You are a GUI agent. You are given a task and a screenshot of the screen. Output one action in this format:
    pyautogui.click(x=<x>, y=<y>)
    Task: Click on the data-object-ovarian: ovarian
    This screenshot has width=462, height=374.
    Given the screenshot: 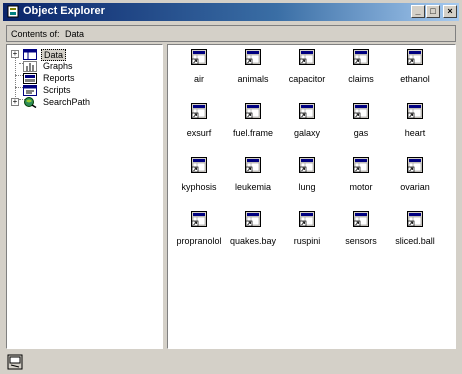 What is the action you would take?
    pyautogui.click(x=415, y=177)
    